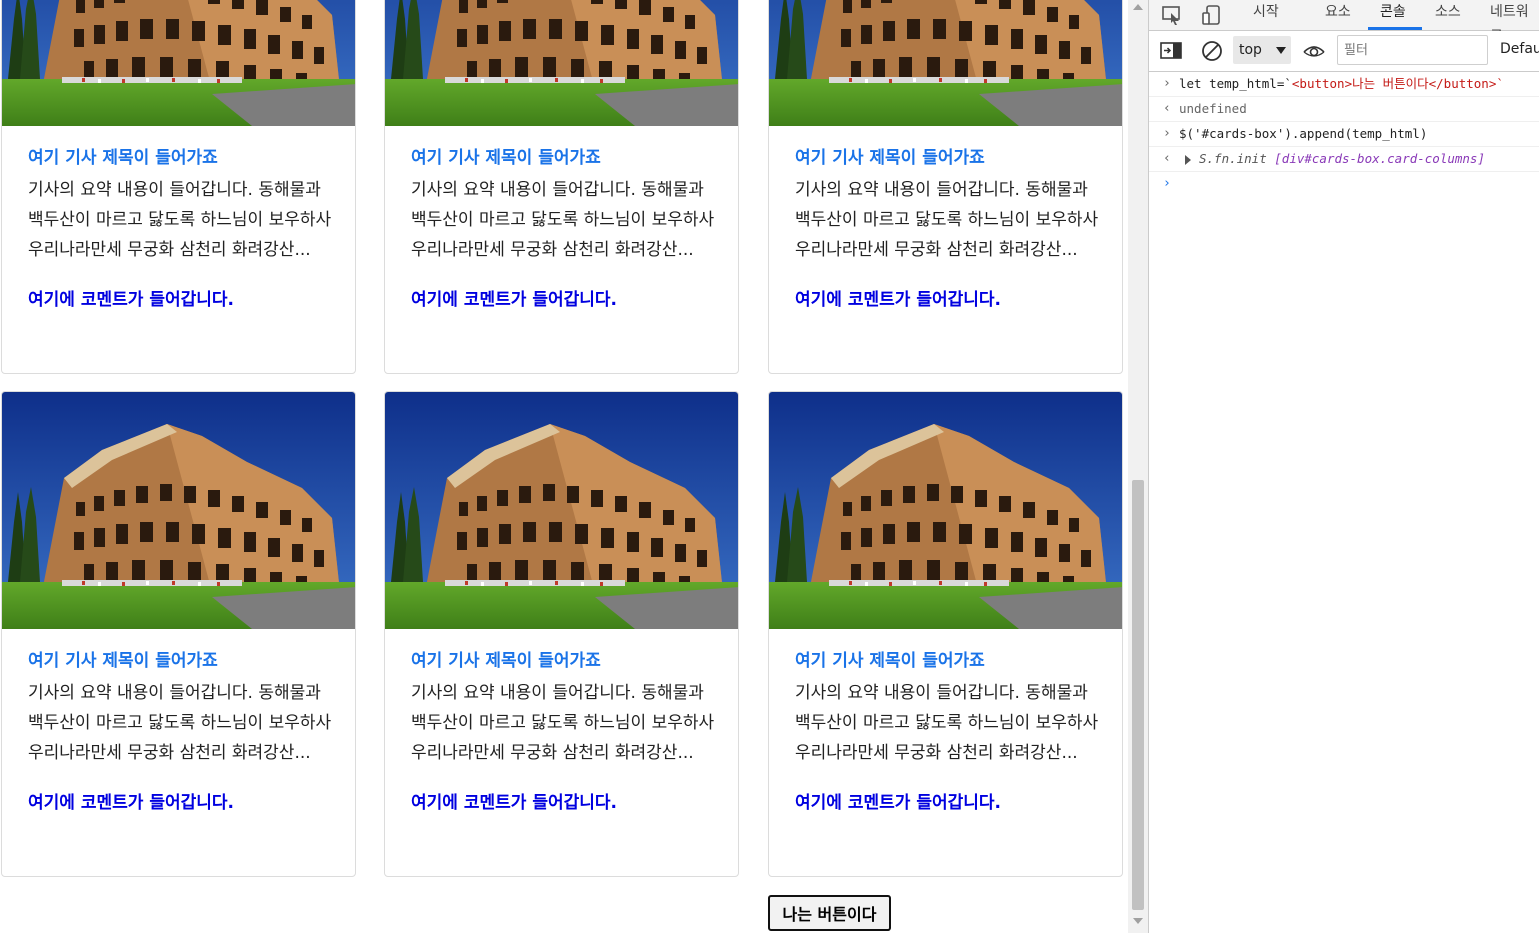  What do you see at coordinates (1250, 50) in the screenshot?
I see `context-value: top` at bounding box center [1250, 50].